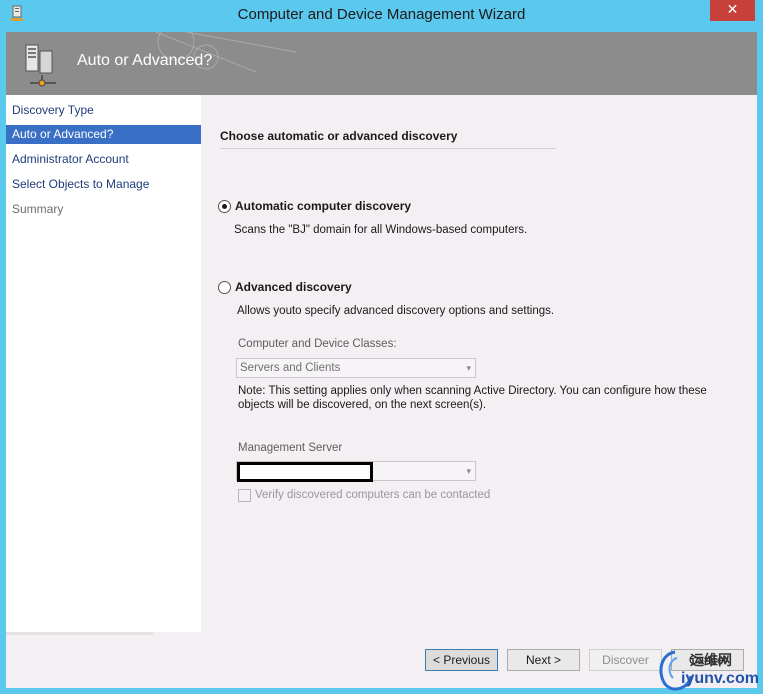 The height and width of the screenshot is (694, 763). Describe the element at coordinates (711, 661) in the screenshot. I see `watermark-cn: 运维网` at that location.